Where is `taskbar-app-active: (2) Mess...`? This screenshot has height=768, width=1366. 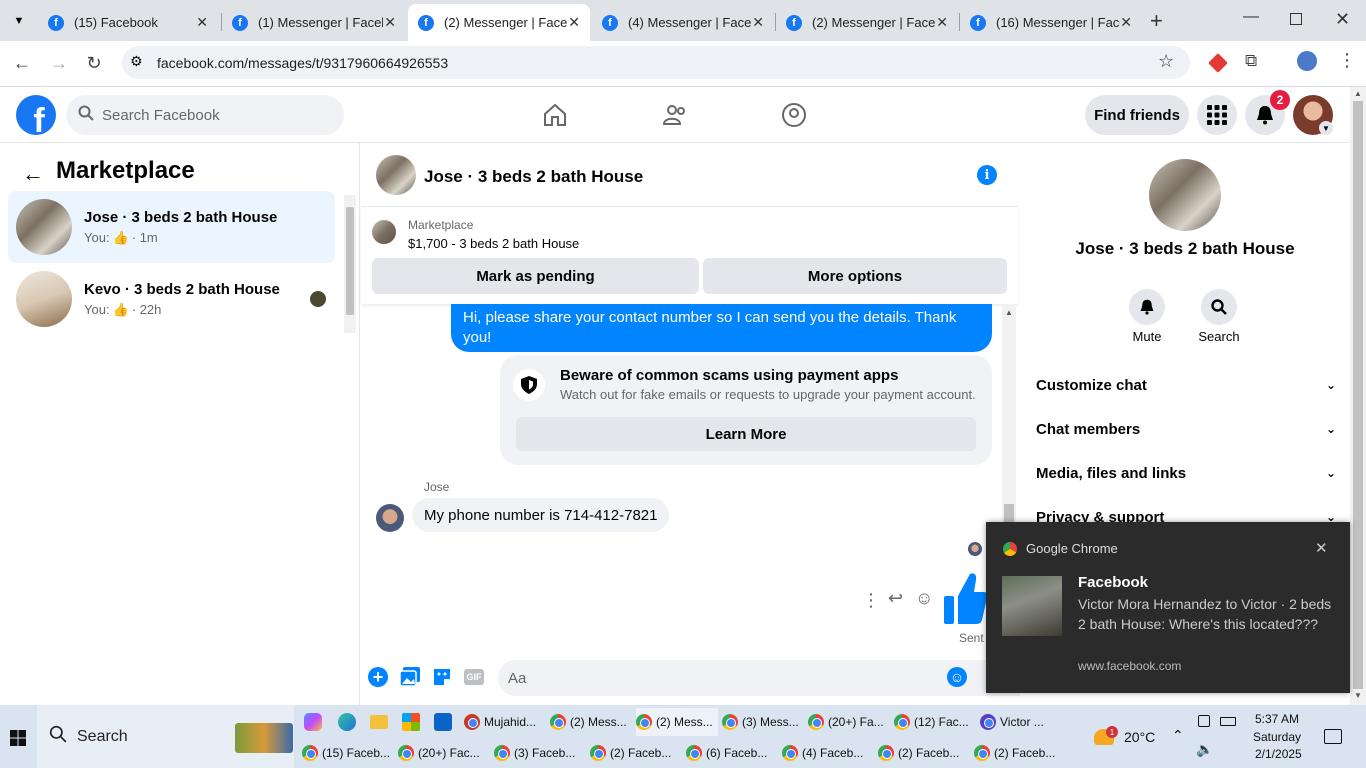
taskbar-app-active: (2) Mess... is located at coordinates (677, 722).